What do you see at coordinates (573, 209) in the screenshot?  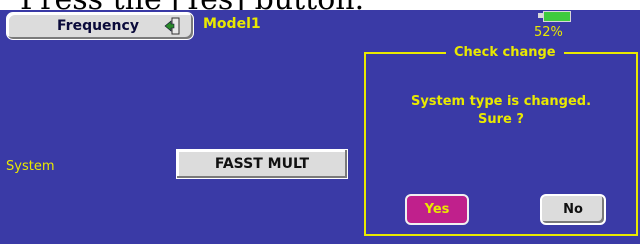 I see `no-button: No` at bounding box center [573, 209].